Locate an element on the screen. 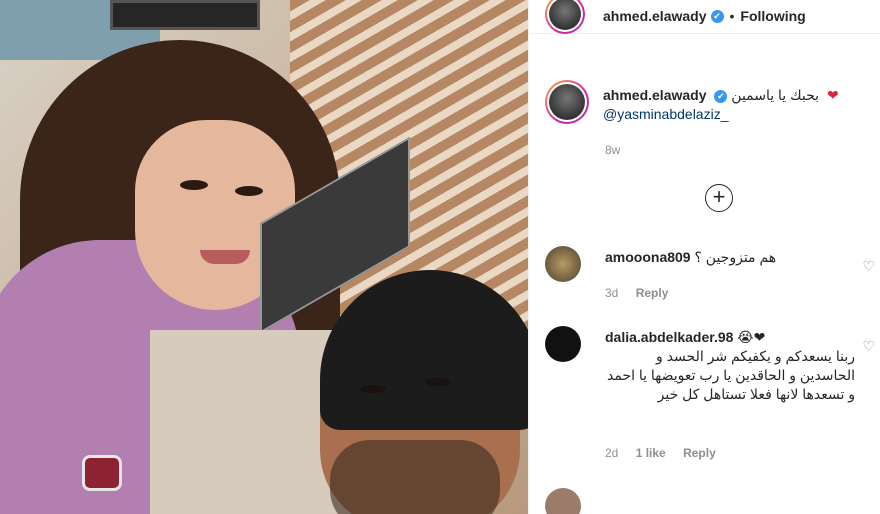  author-username: ahmed.elawady is located at coordinates (655, 16).